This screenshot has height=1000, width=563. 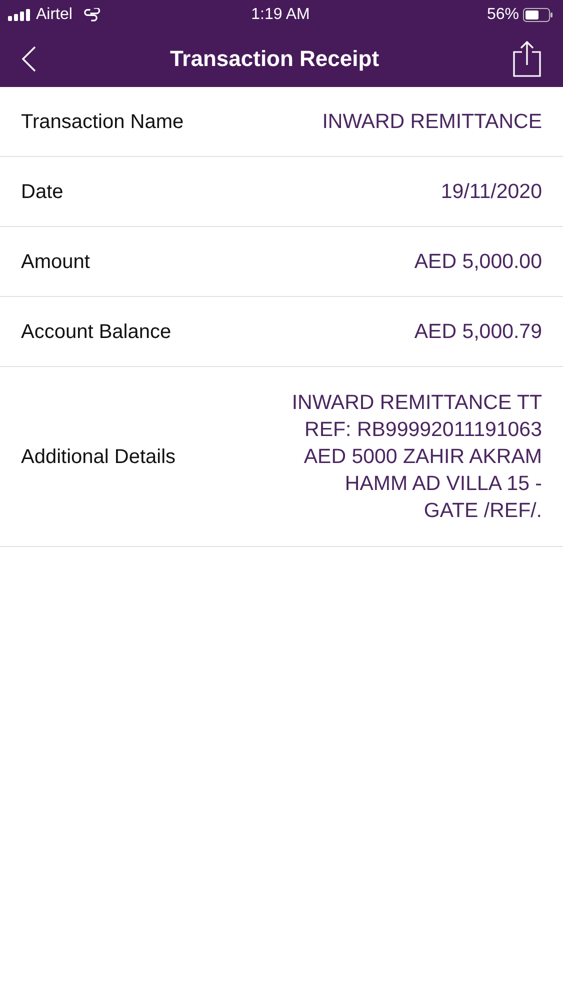 I want to click on field-label: Additional Details, so click(x=98, y=457).